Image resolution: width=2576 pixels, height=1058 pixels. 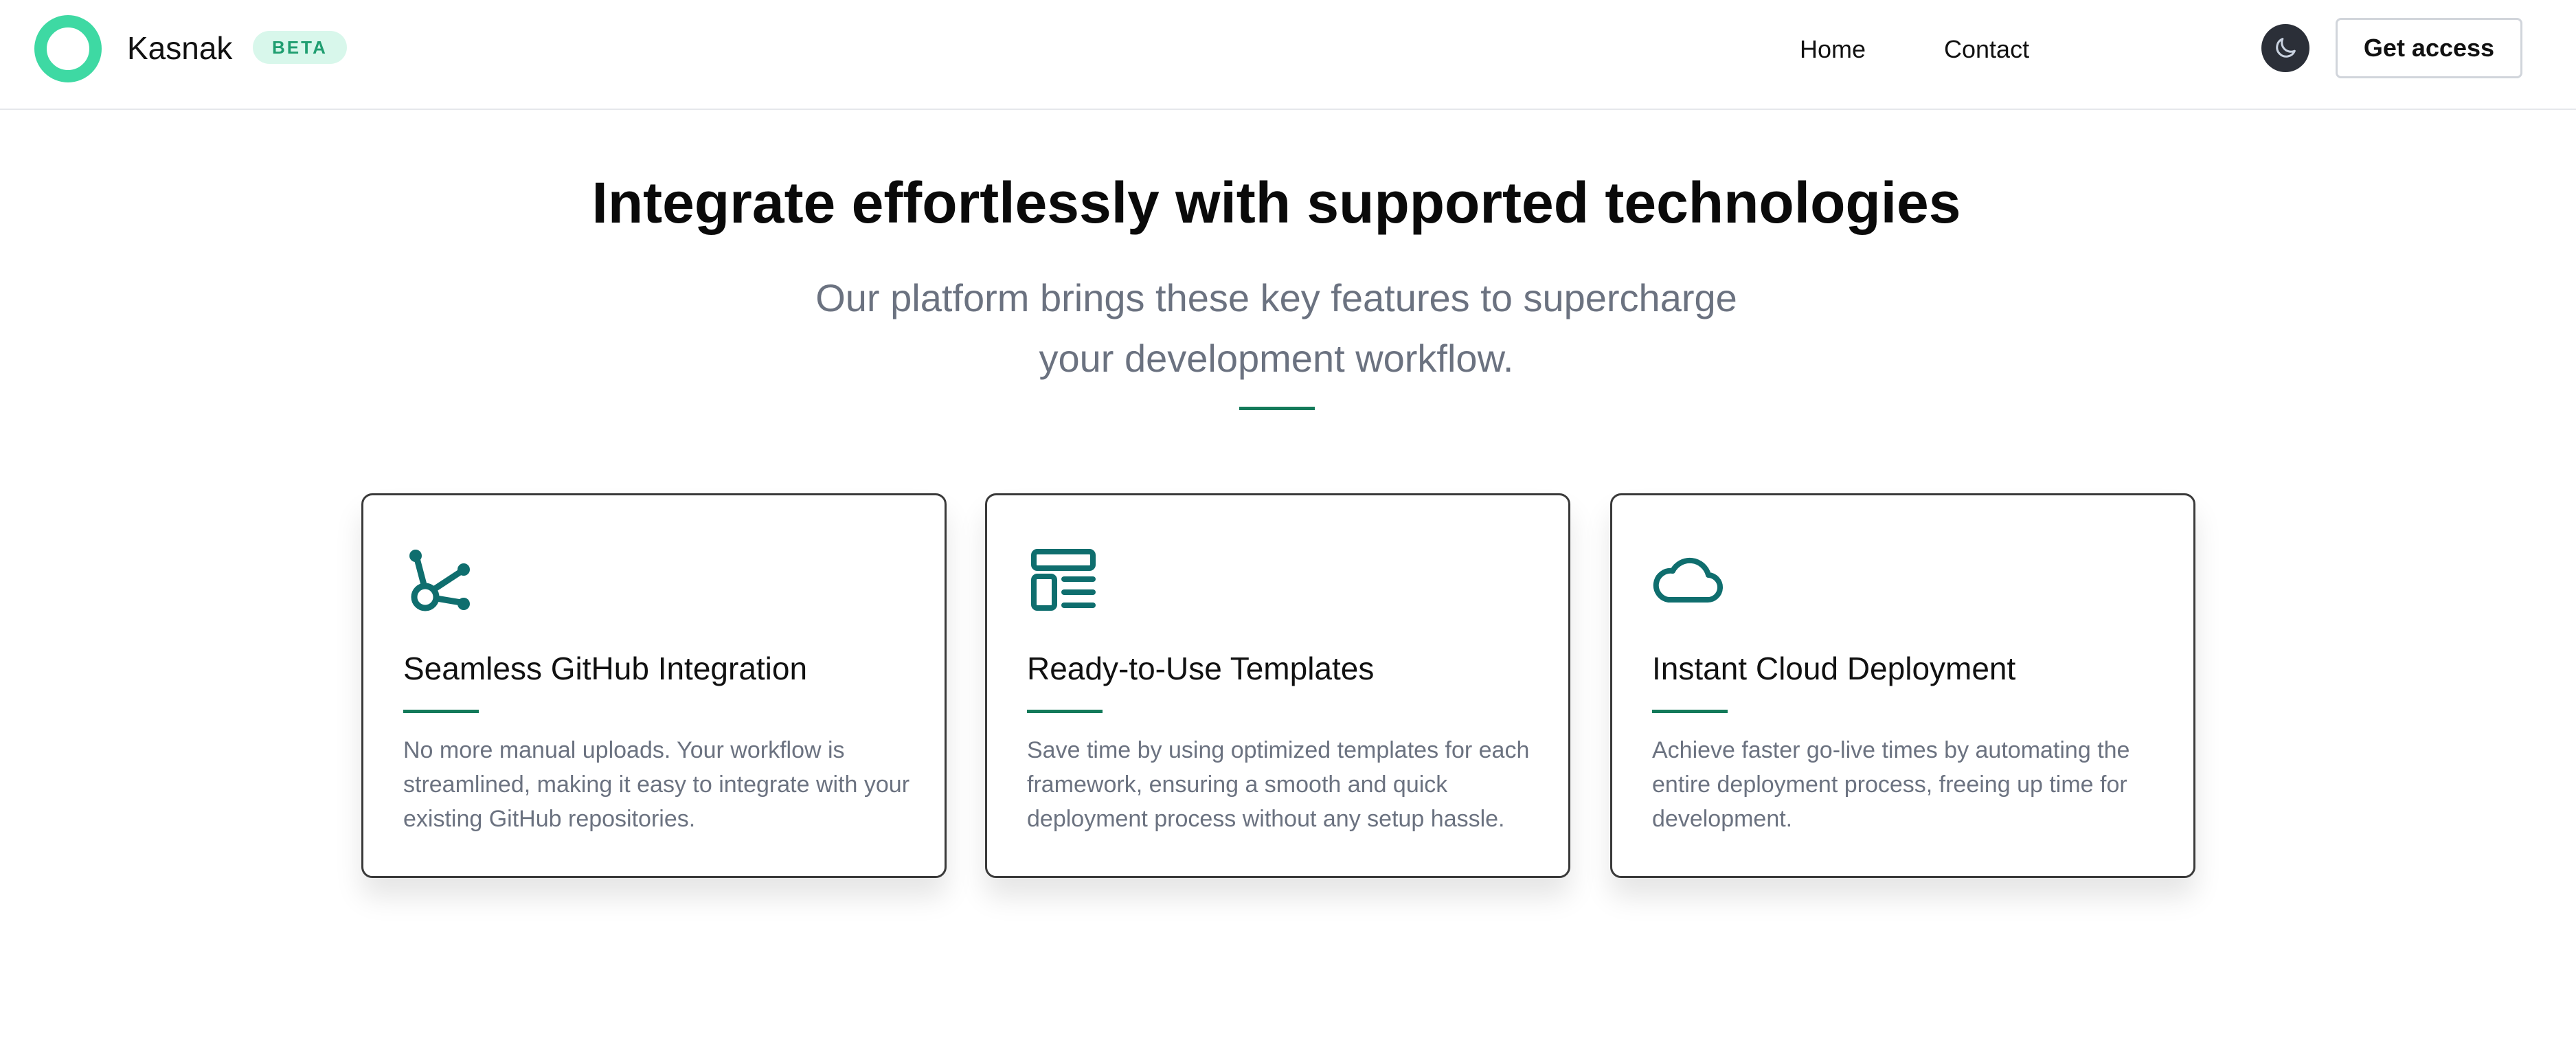 What do you see at coordinates (1986, 49) in the screenshot?
I see `nav-link-contact: Contact` at bounding box center [1986, 49].